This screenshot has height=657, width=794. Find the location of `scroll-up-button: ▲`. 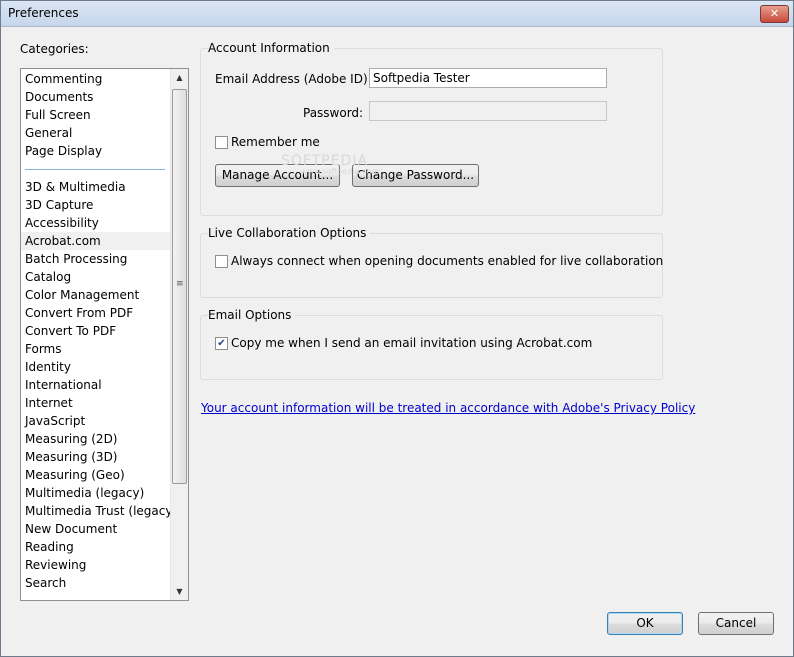

scroll-up-button: ▲ is located at coordinates (179, 77).